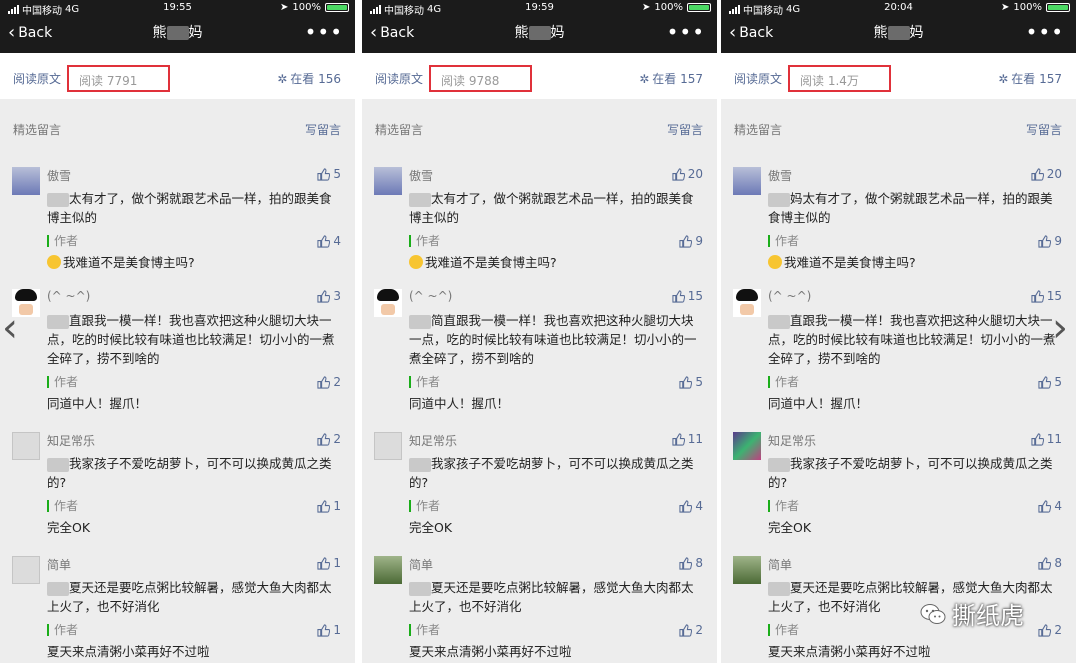 The height and width of the screenshot is (663, 1080). I want to click on like-button: 1, so click(329, 563).